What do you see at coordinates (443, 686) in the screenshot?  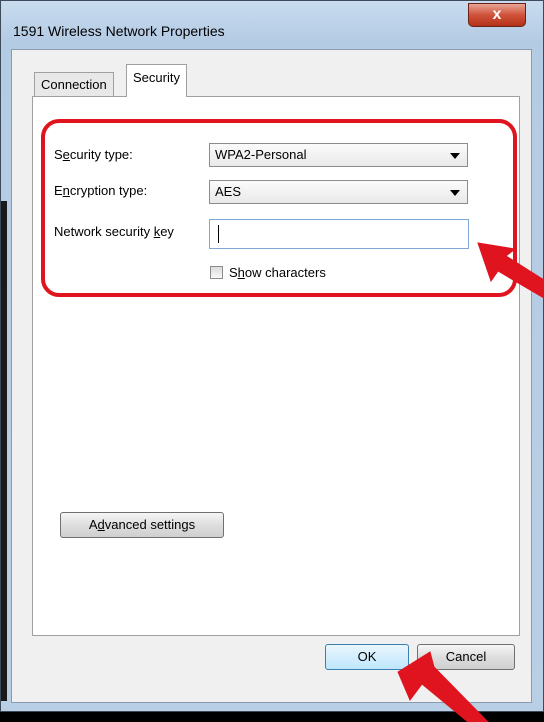 I see `arrow-to-ok-button-icon` at bounding box center [443, 686].